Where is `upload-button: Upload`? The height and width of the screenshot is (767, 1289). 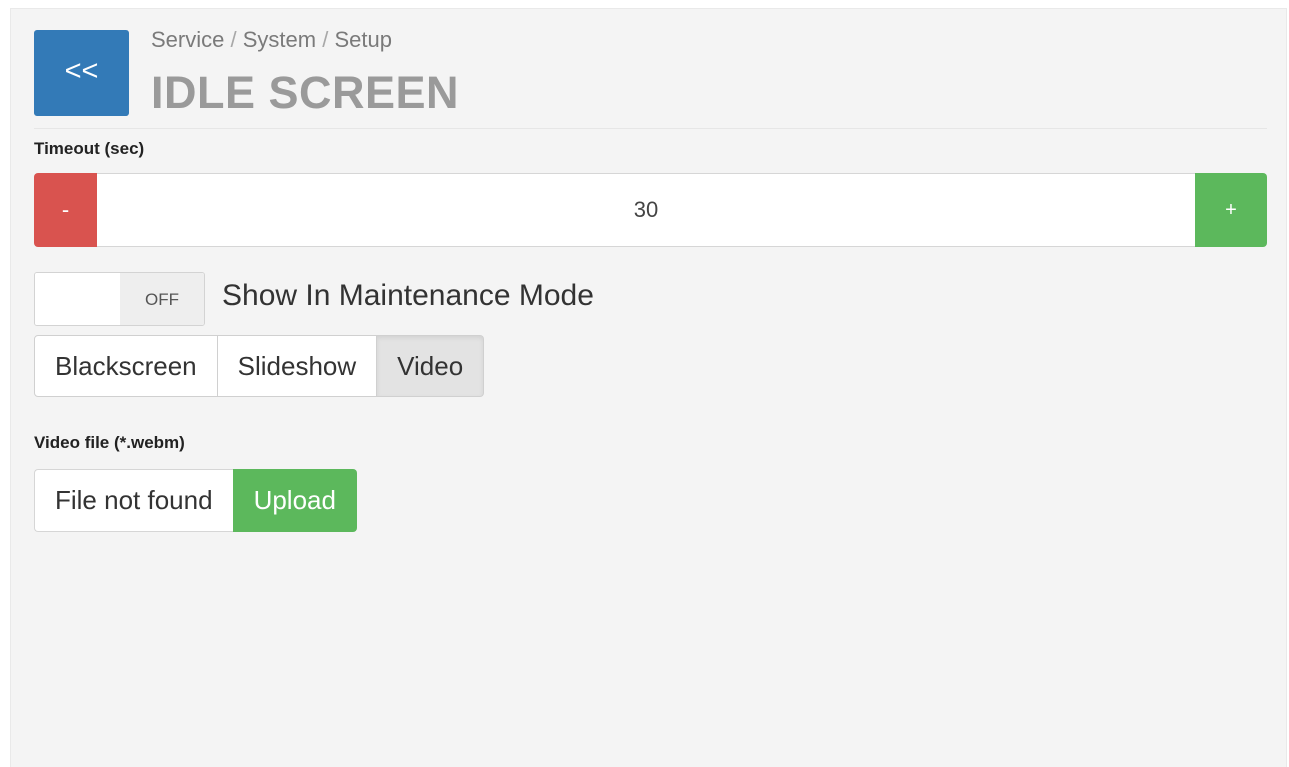 upload-button: Upload is located at coordinates (294, 500).